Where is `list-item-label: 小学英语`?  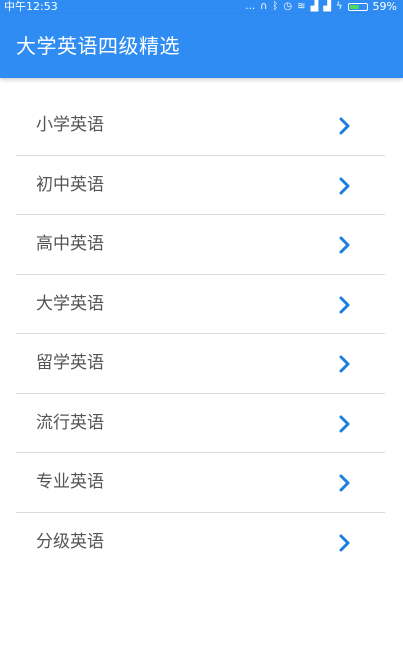
list-item-label: 小学英语 is located at coordinates (70, 125).